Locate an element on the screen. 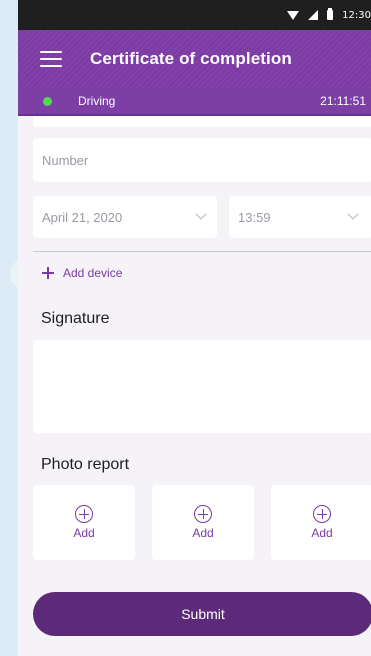 This screenshot has width=371, height=656. trip-timer: 21:11:51 is located at coordinates (343, 101).